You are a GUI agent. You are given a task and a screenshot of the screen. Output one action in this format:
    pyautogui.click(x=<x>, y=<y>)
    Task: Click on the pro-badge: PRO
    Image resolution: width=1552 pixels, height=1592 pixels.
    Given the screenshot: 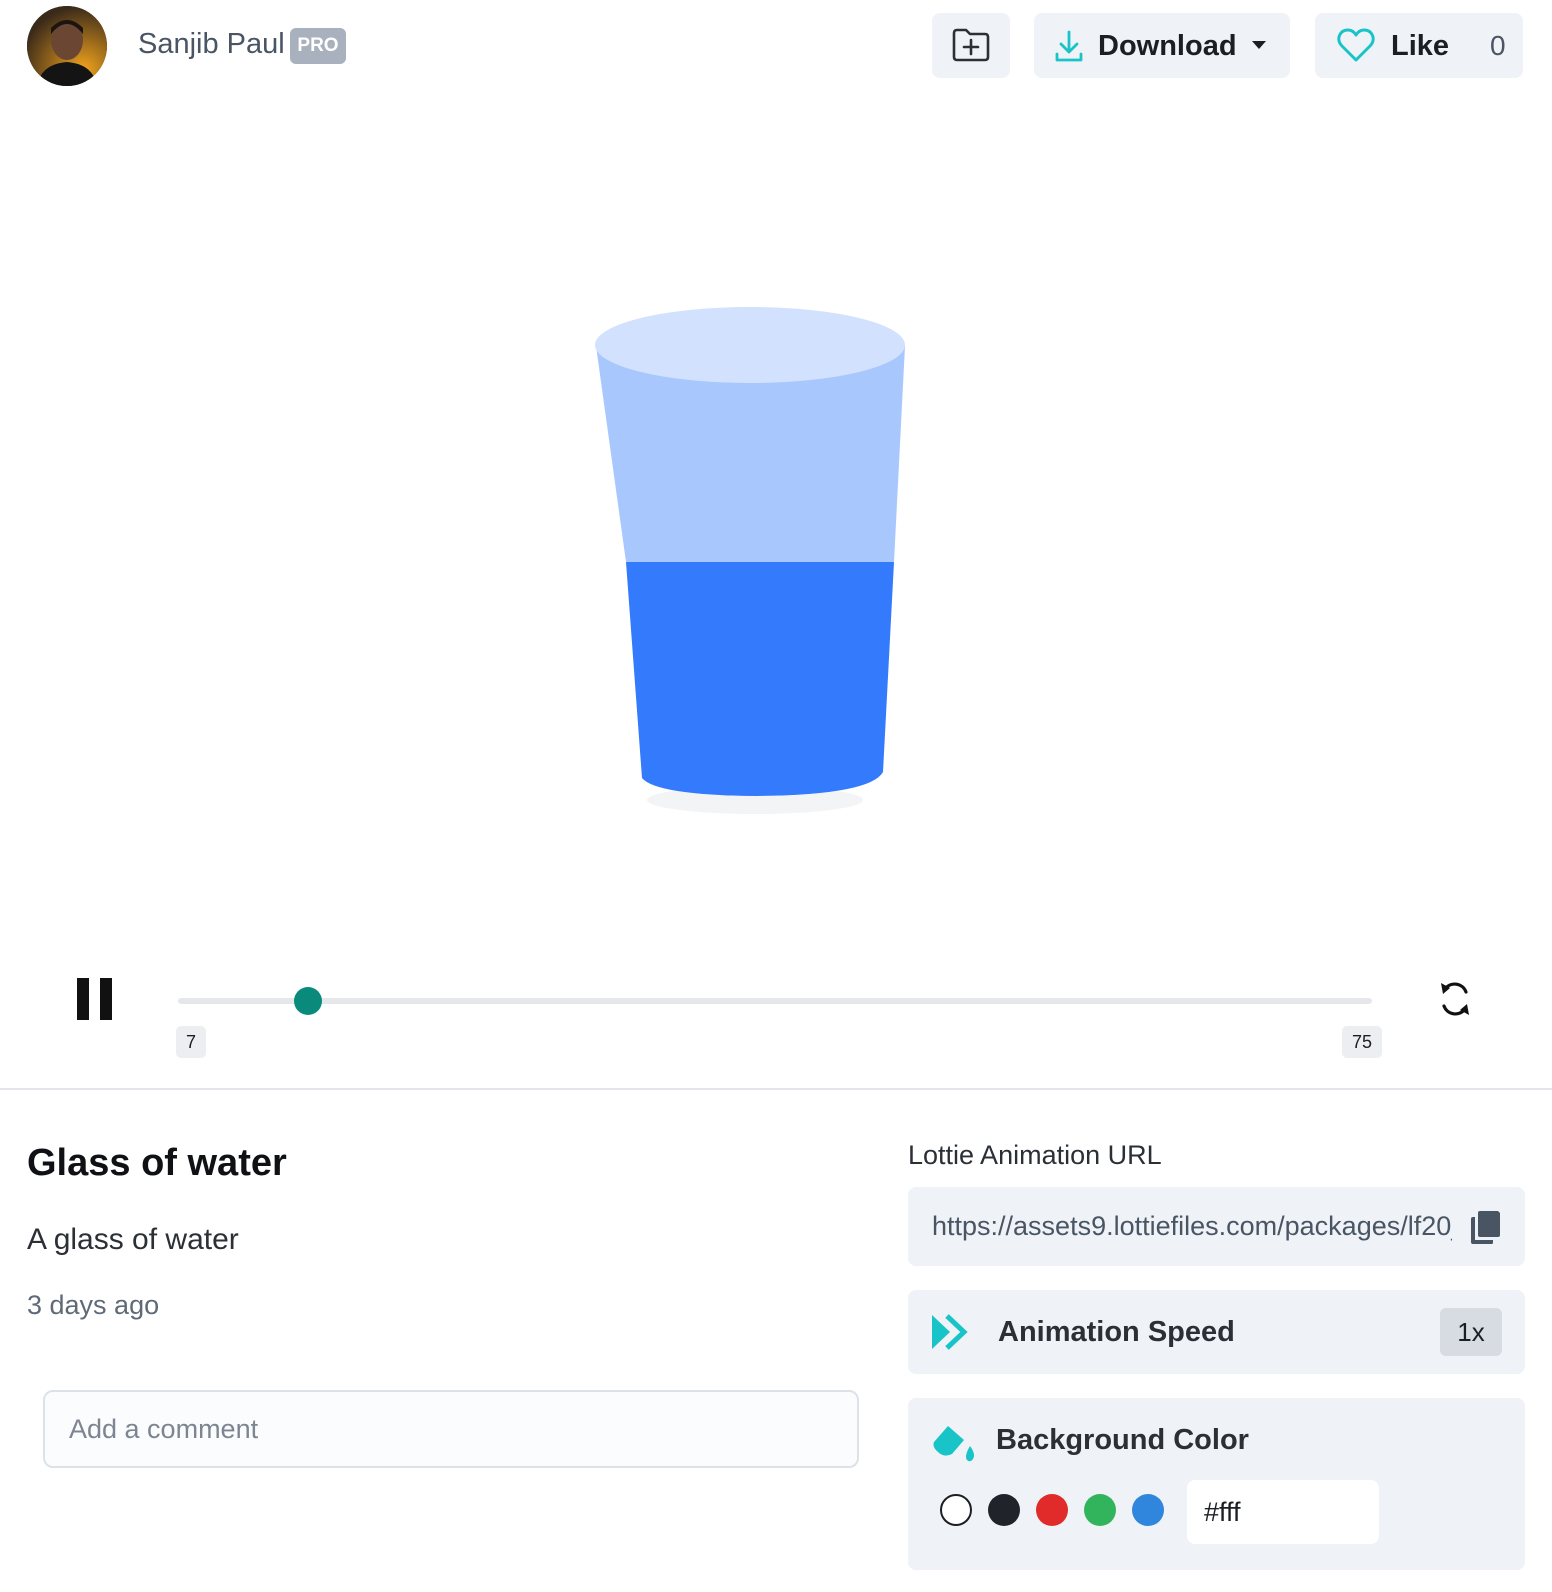 What is the action you would take?
    pyautogui.click(x=318, y=46)
    